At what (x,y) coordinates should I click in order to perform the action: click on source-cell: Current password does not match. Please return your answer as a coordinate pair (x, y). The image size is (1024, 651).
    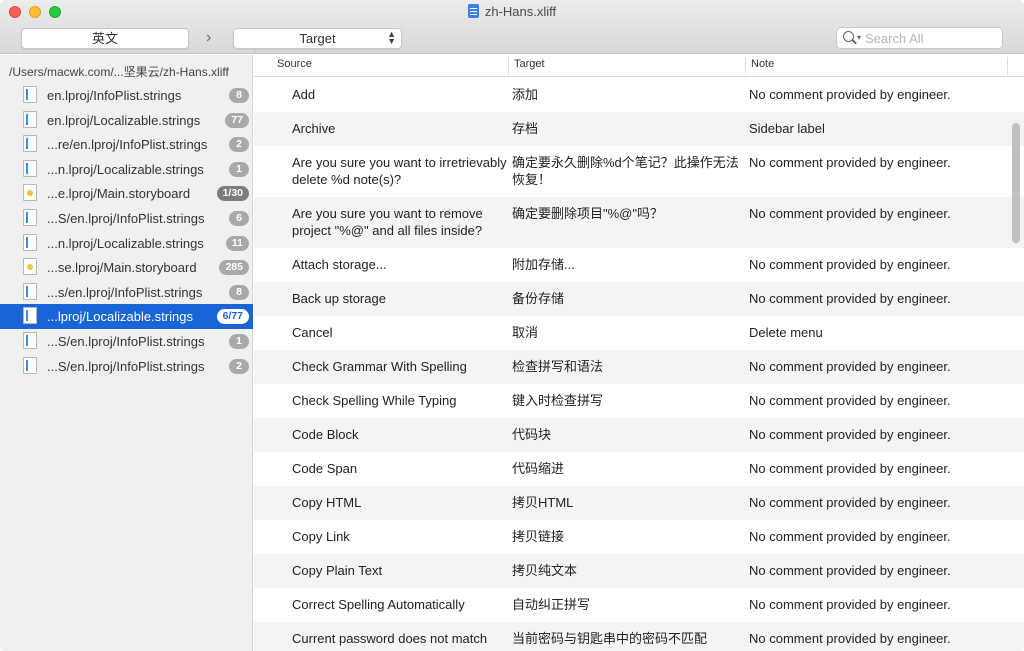
    Looking at the image, I should click on (390, 638).